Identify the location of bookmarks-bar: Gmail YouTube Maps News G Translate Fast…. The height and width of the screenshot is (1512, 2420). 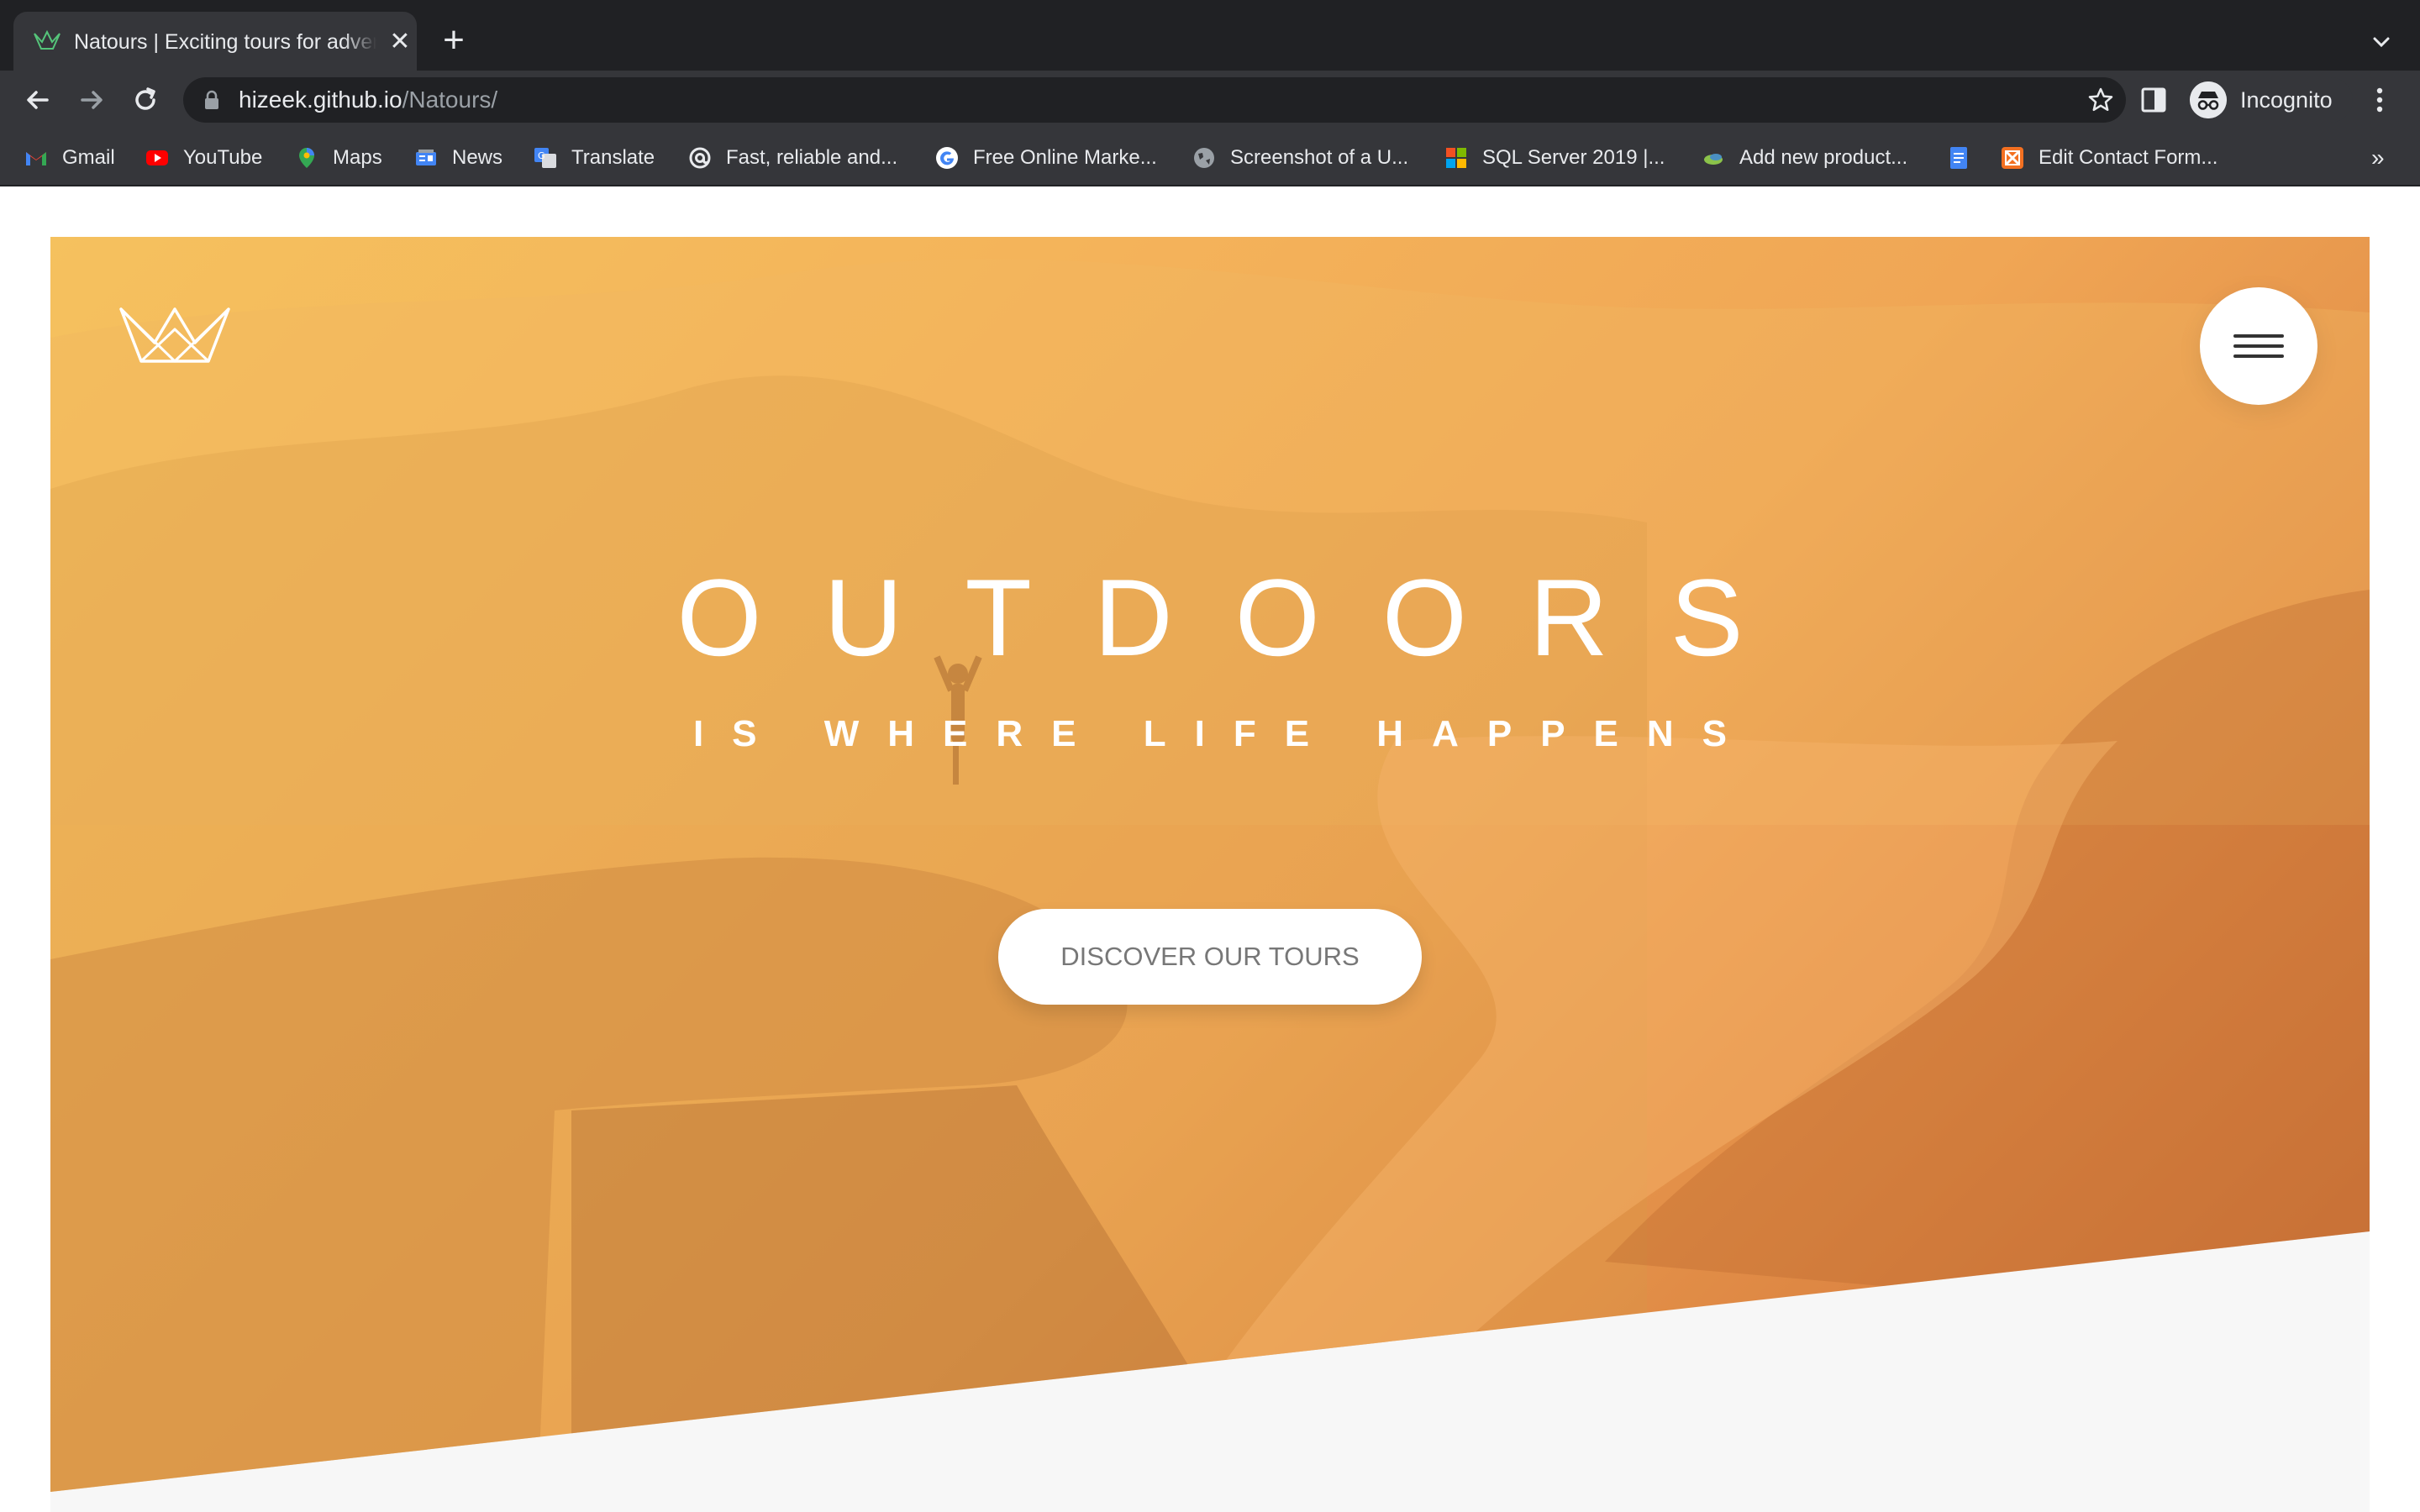
(1210, 157).